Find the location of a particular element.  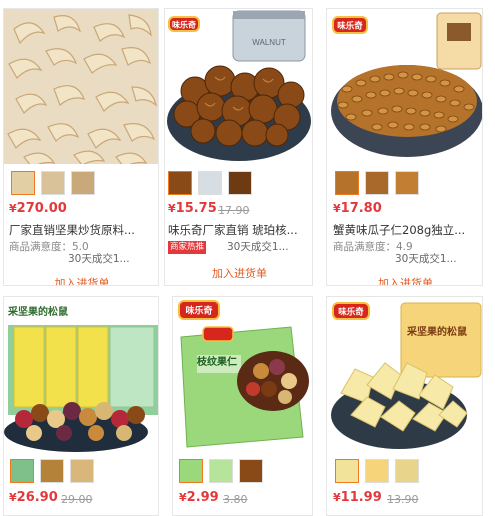

package-brand-text: 枝纹果仁 is located at coordinates (217, 362).